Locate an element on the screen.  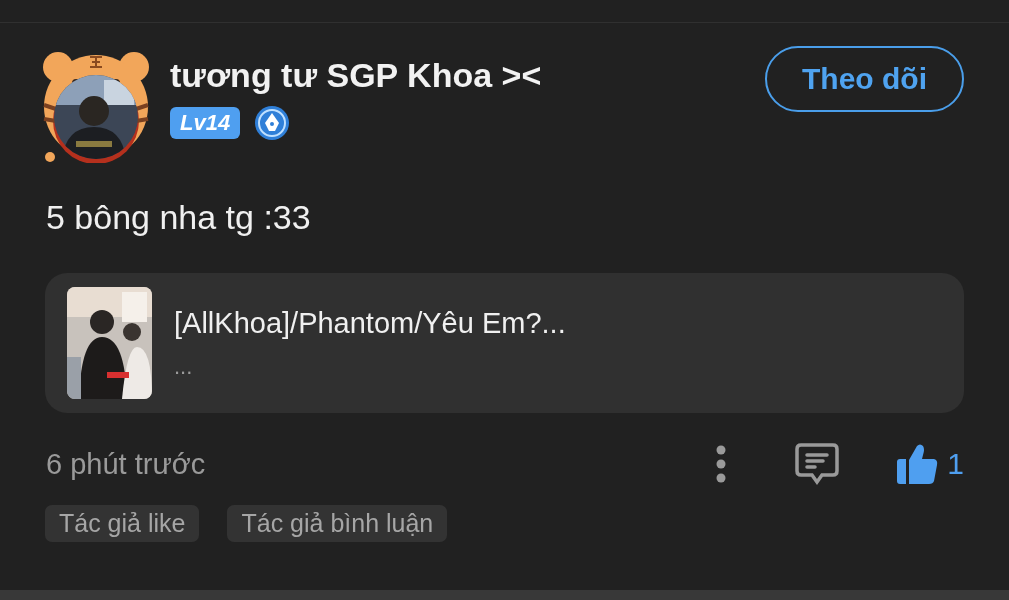
pen-nib-badge-icon is located at coordinates (272, 123).